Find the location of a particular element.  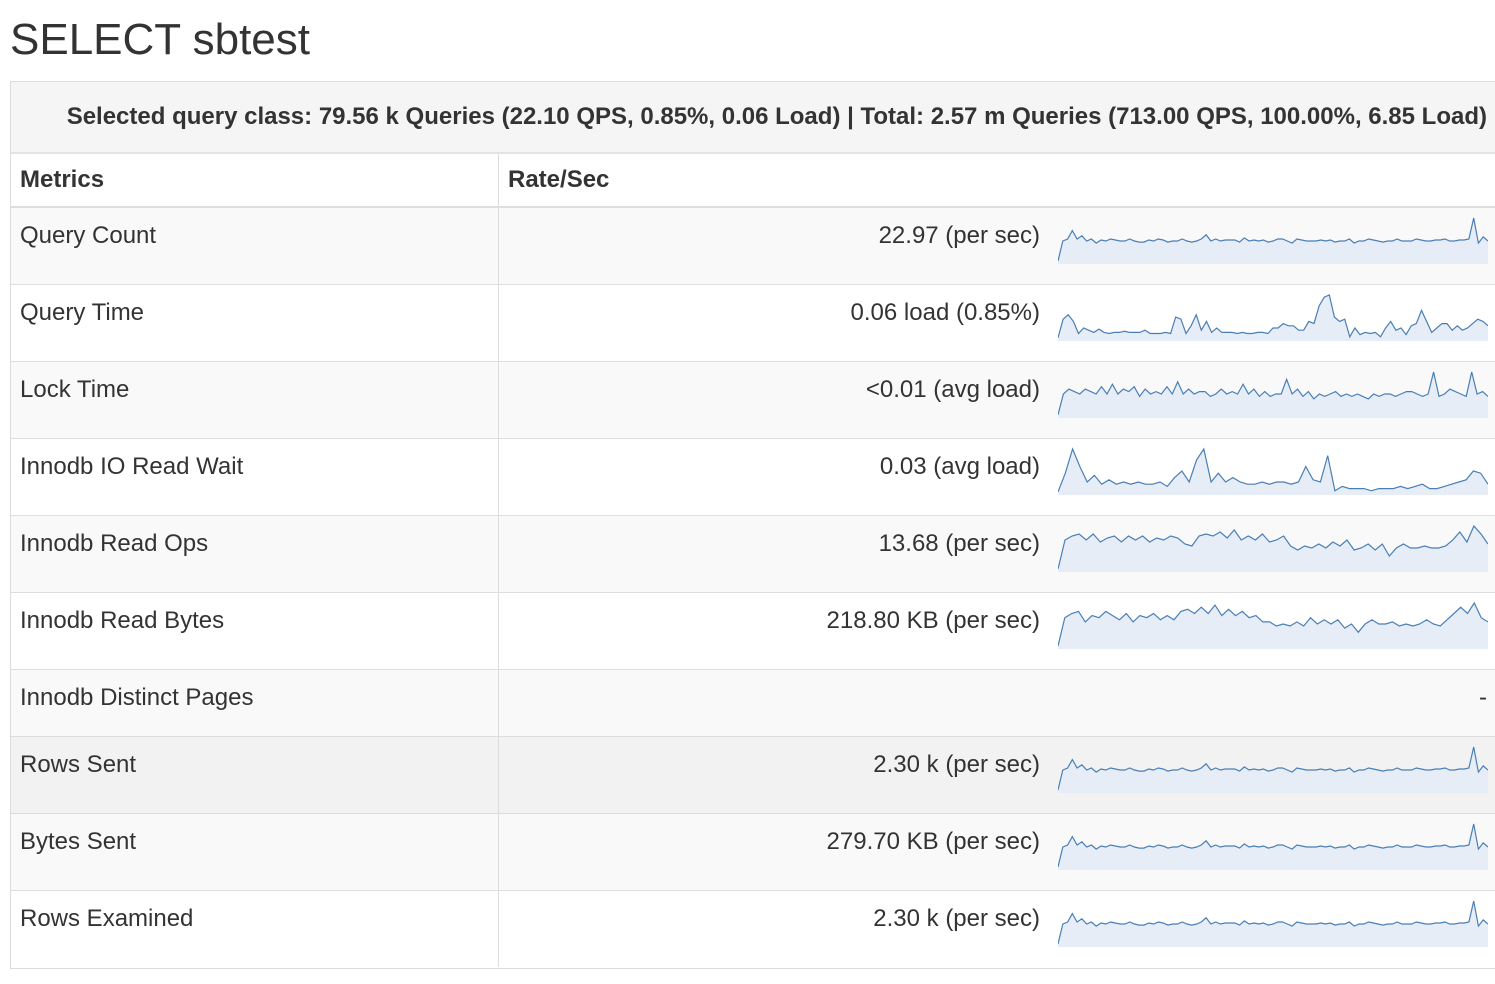

metric-rate-cell: 218.80 KB (per sec) is located at coordinates (996, 630).